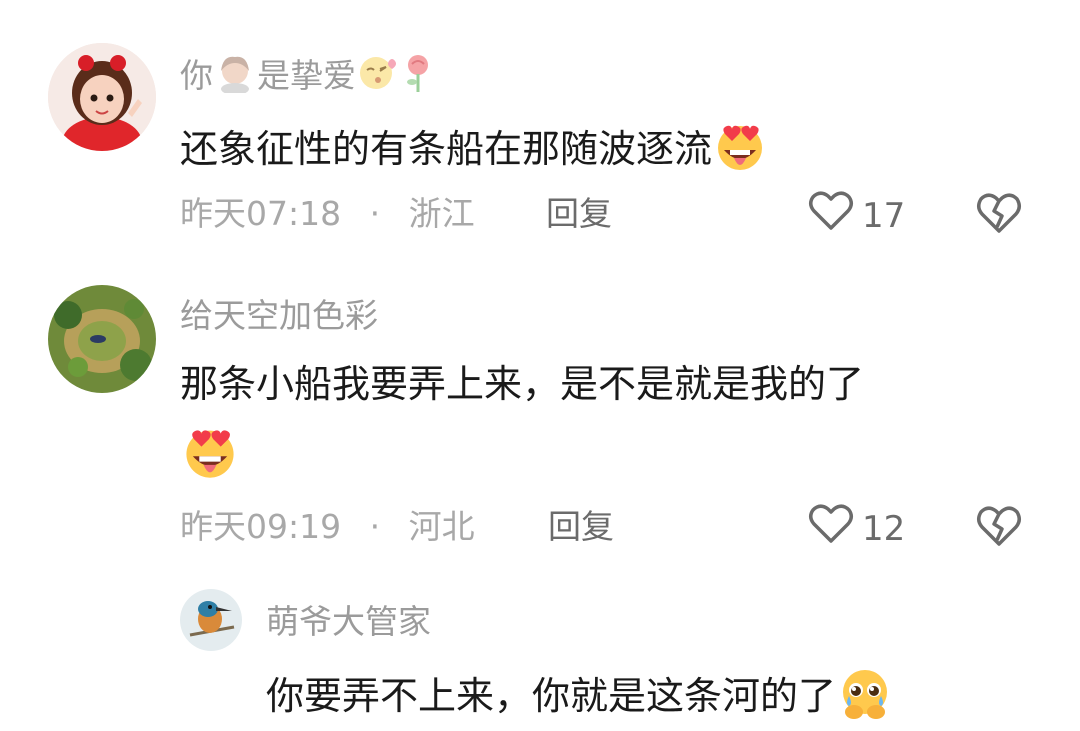 Image resolution: width=1080 pixels, height=731 pixels. I want to click on pleading-face-emoji-icon, so click(865, 698).